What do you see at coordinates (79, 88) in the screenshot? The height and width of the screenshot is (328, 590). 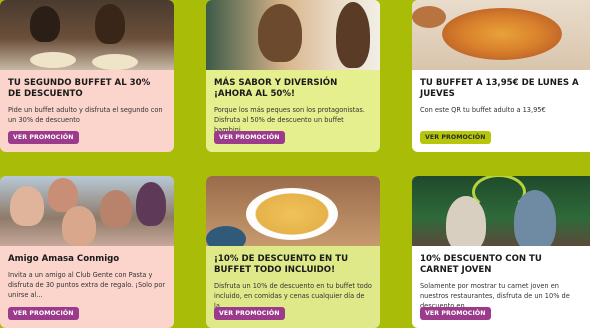 I see `promo-title: TU SEGUNDO BUFFET AL 30% DE DESCUENTO` at bounding box center [79, 88].